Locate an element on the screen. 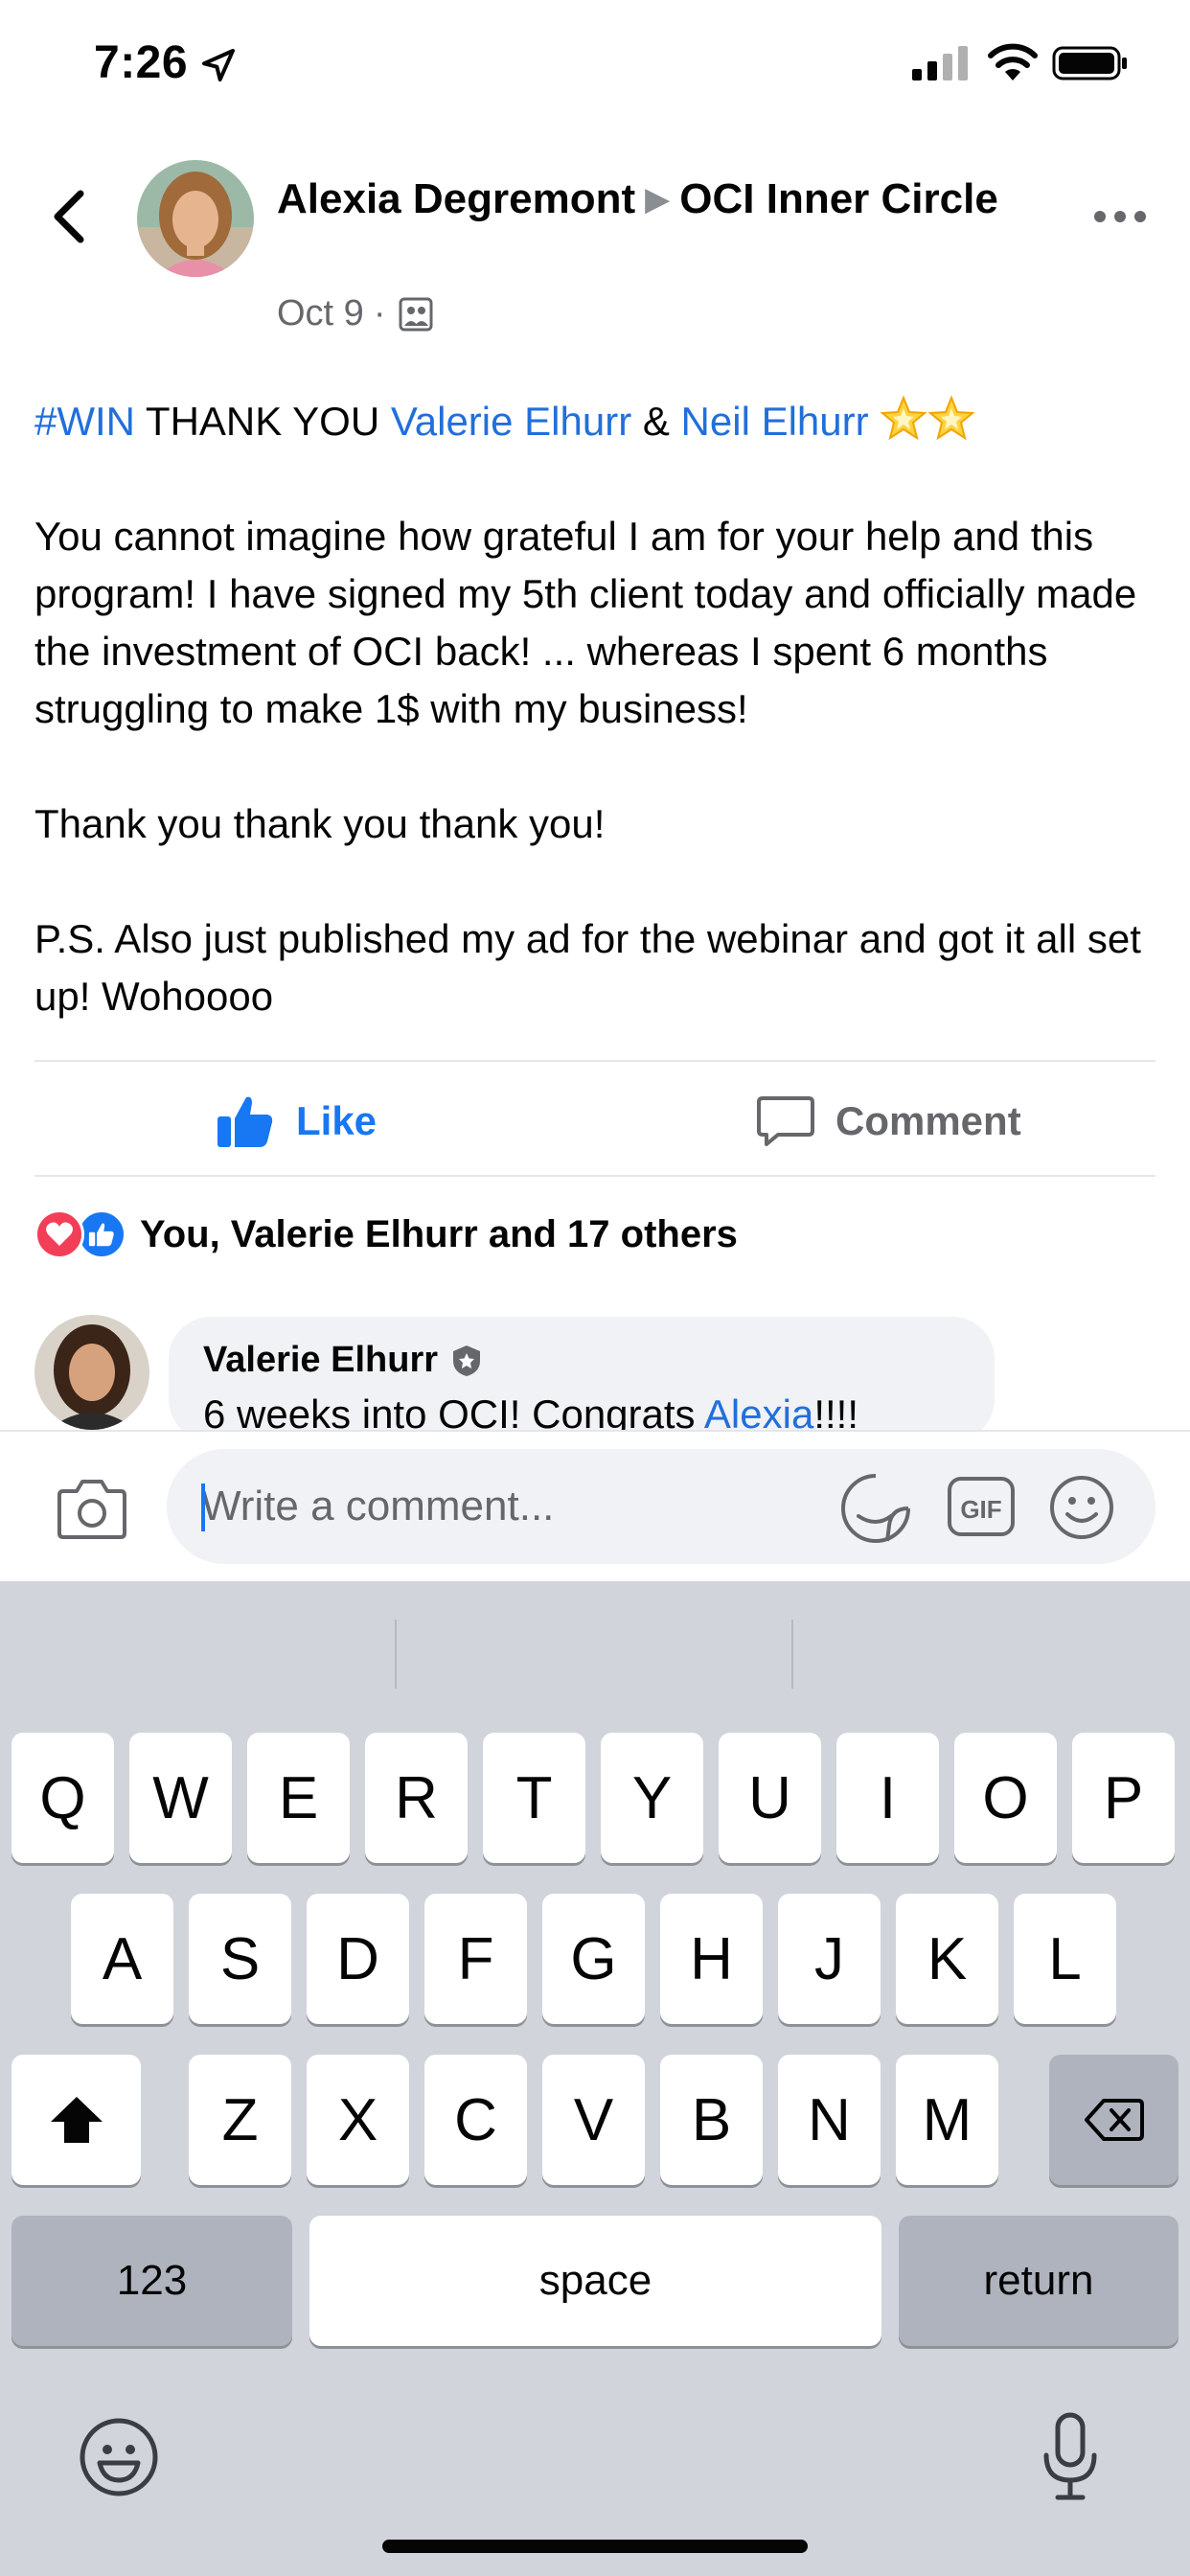 Image resolution: width=1190 pixels, height=2576 pixels. key-o: O is located at coordinates (1006, 1798).